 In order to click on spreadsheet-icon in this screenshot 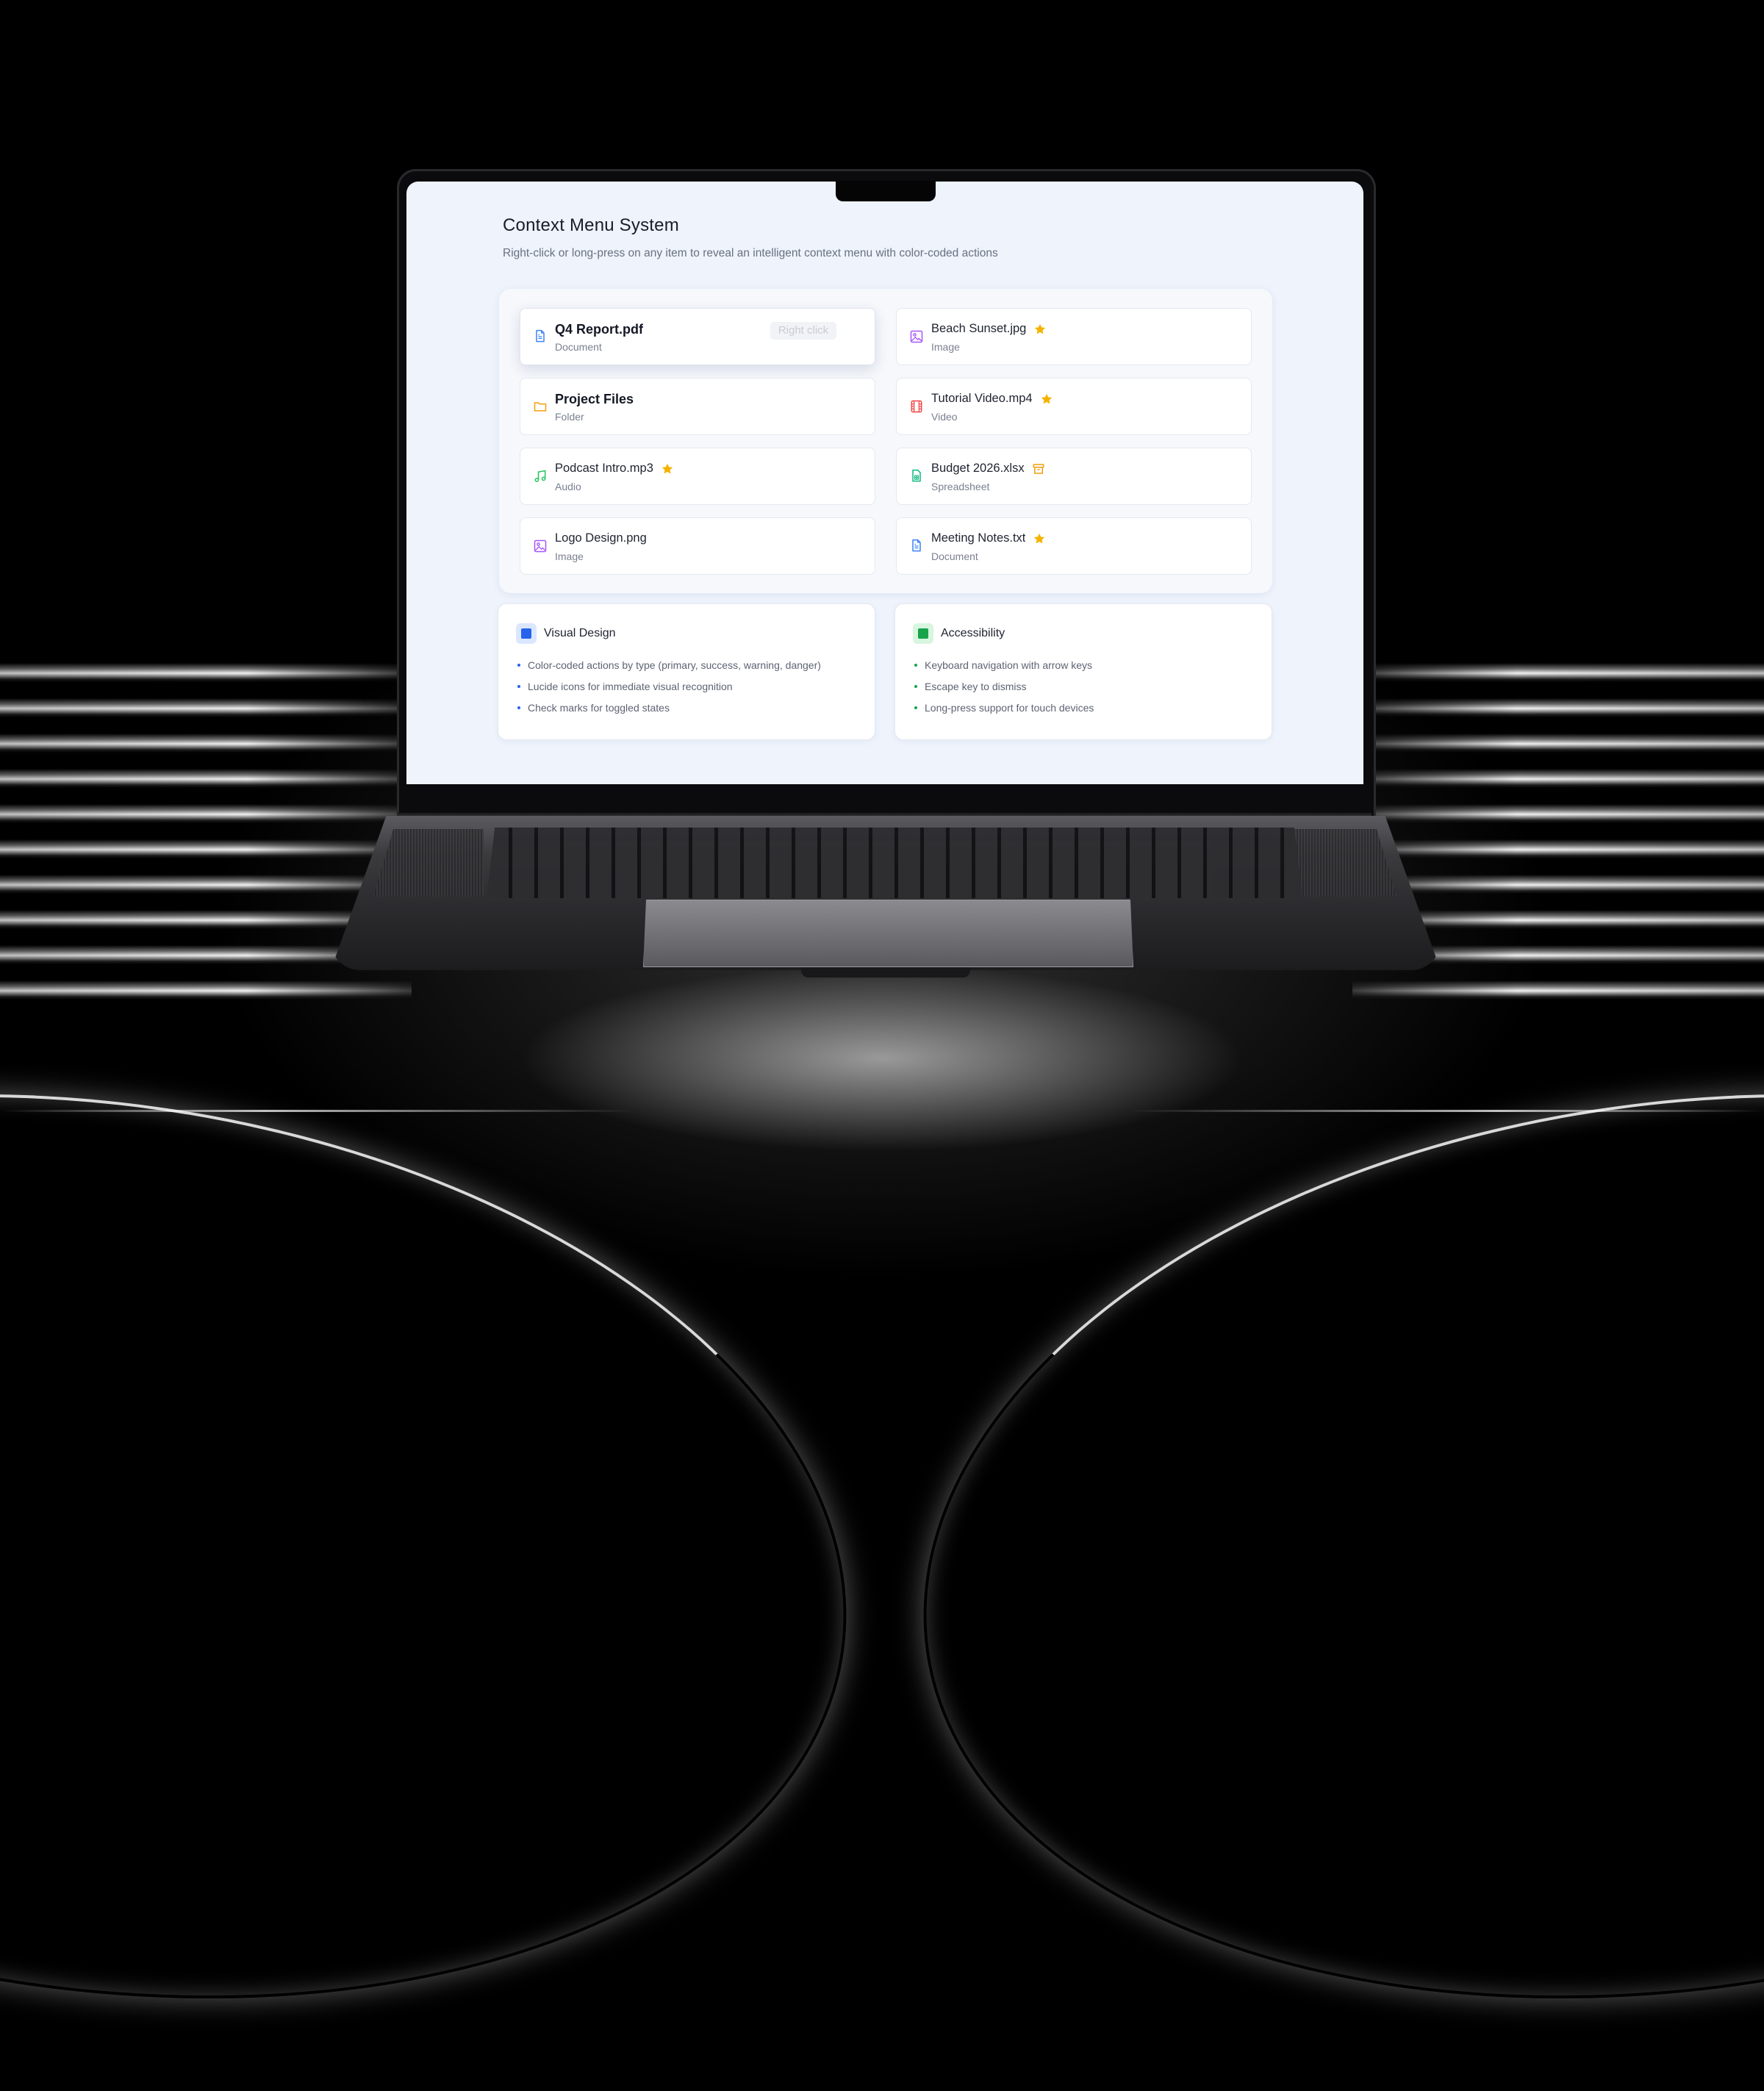, I will do `click(916, 476)`.